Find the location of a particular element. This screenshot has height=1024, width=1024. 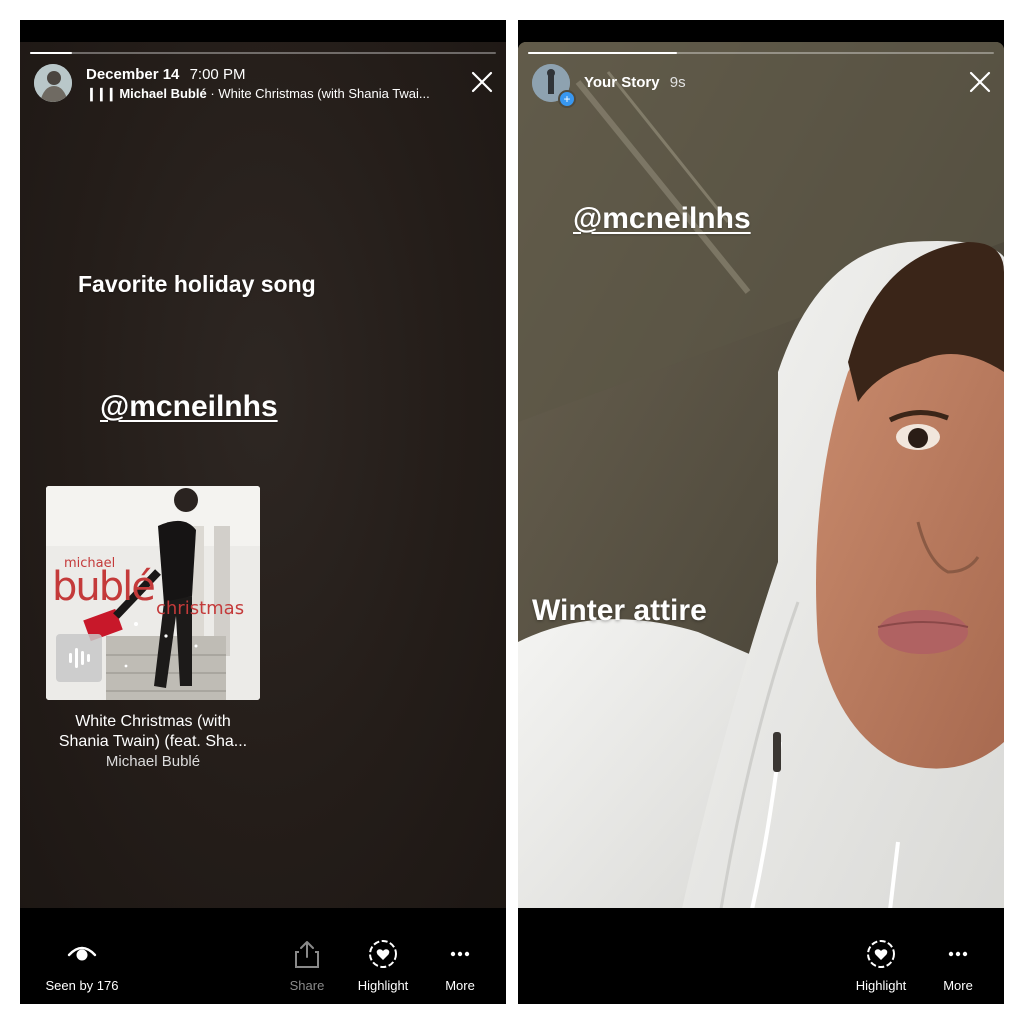

album-cover-title: christmas is located at coordinates (200, 608).